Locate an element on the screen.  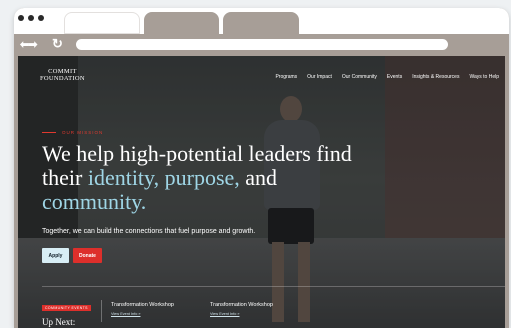
browser-tab-active is located at coordinates (102, 23).